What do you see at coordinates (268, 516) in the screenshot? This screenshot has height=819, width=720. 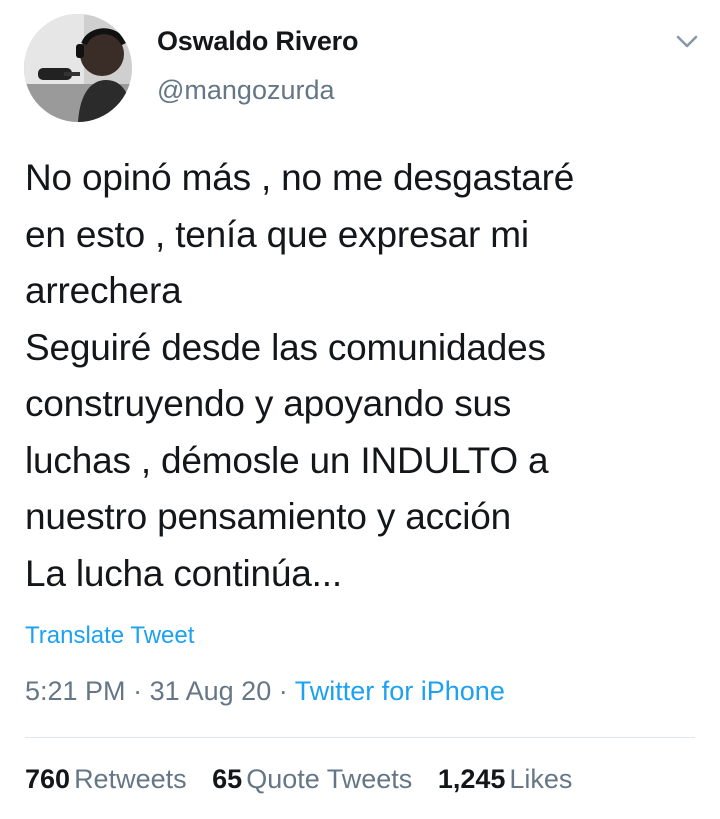 I see `tweet-line: nuestro pensamiento y acción` at bounding box center [268, 516].